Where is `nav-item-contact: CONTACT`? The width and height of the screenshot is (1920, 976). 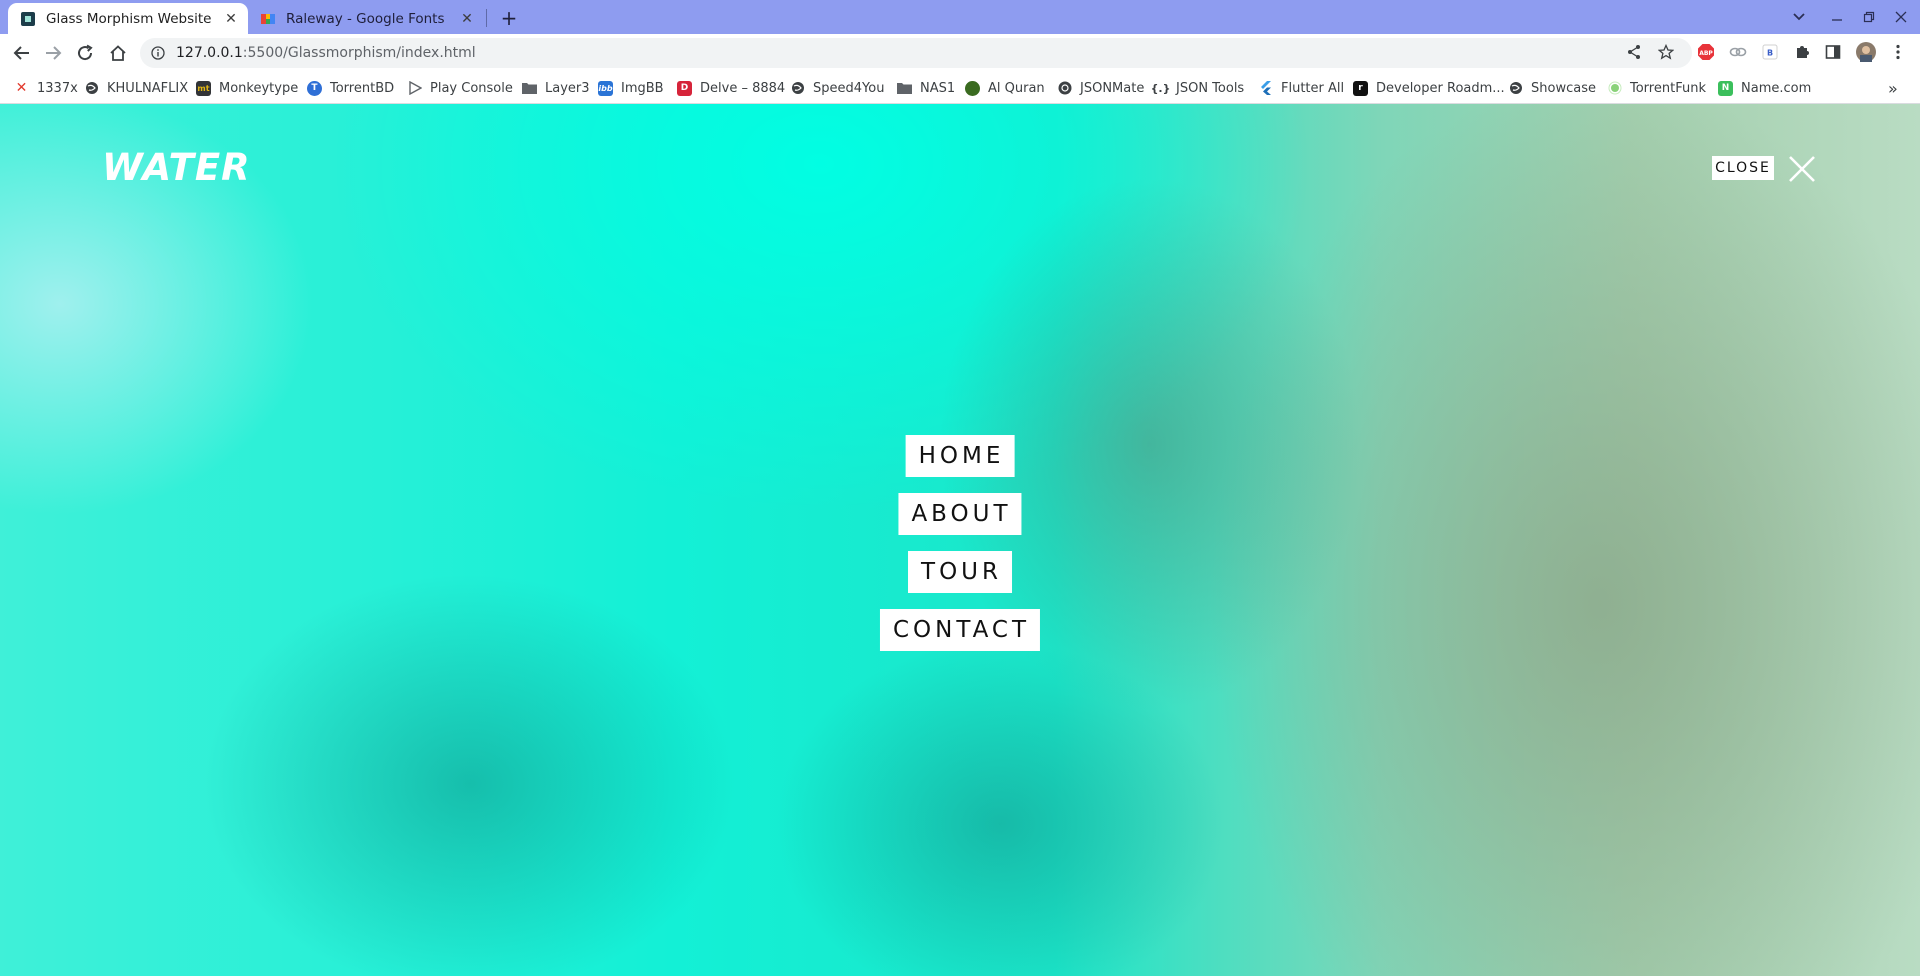 nav-item-contact: CONTACT is located at coordinates (960, 630).